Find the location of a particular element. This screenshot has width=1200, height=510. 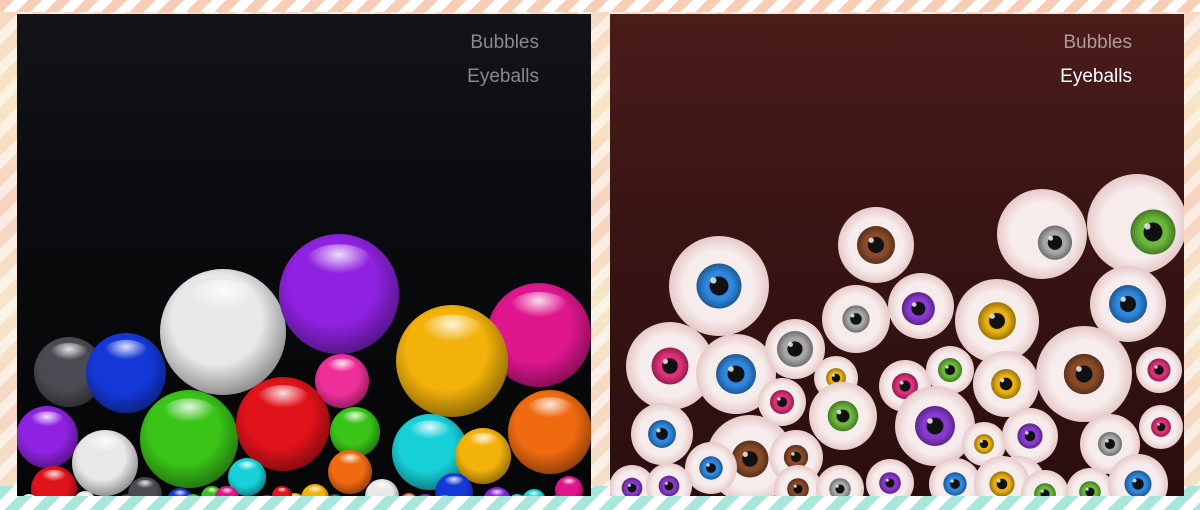

bubble-pink is located at coordinates (342, 381).